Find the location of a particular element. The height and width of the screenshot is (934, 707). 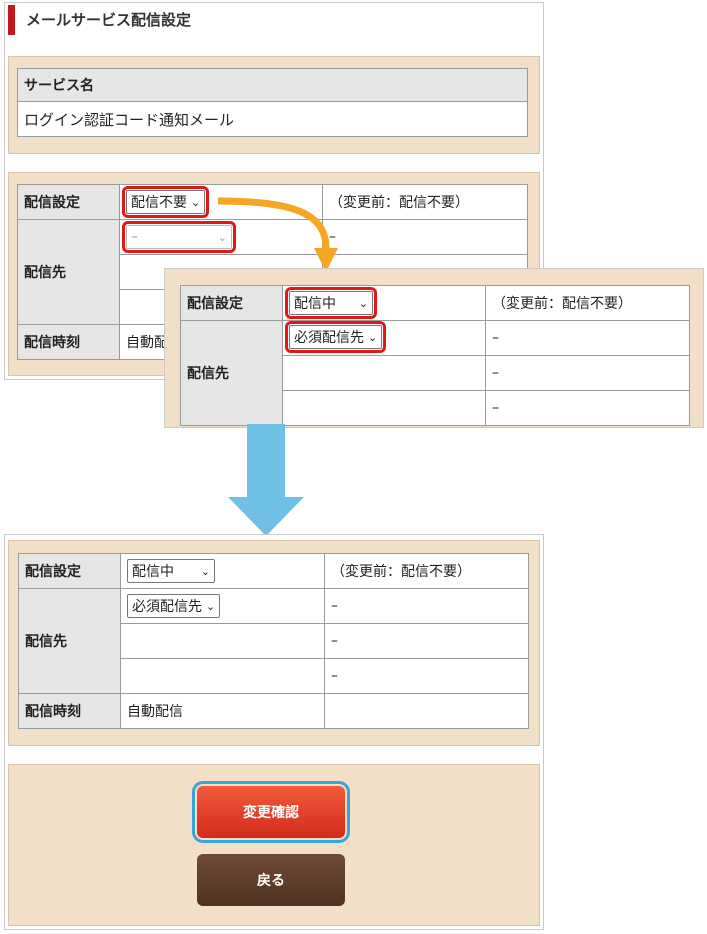

step1-recipient-select: – ⌄ is located at coordinates (179, 237).